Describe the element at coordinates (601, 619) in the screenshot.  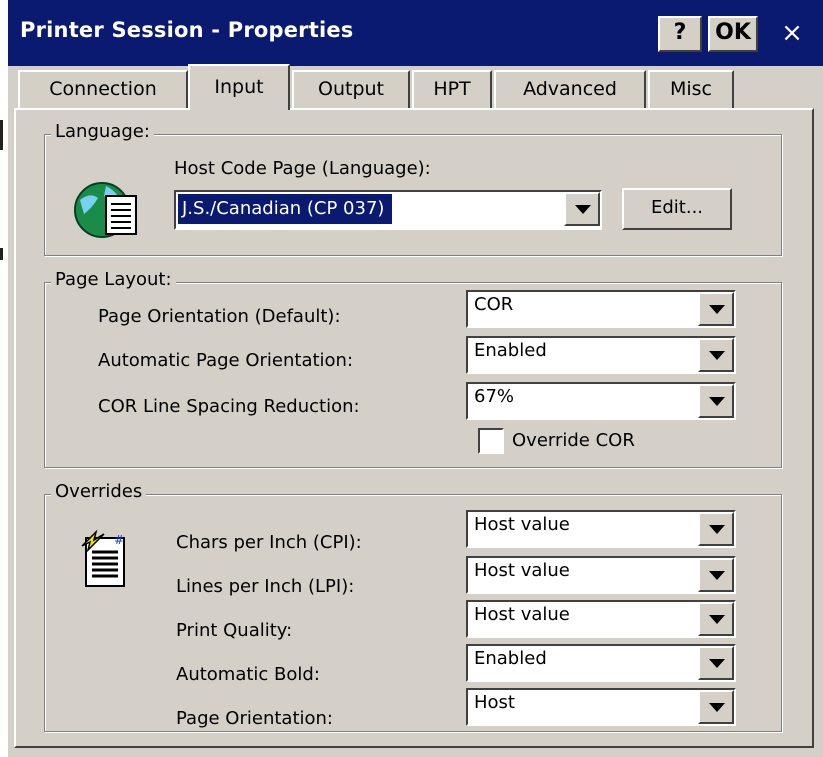
I see `print-quality-dropdown: Host value` at that location.